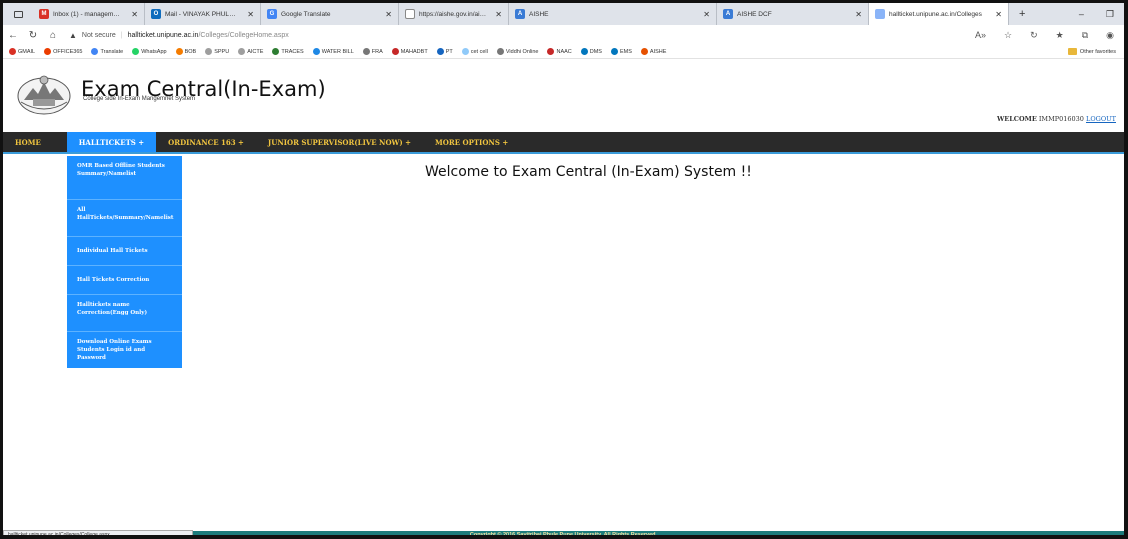 The image size is (1128, 539). What do you see at coordinates (613, 14) in the screenshot?
I see `tab-aishe: A AISHE ✕` at bounding box center [613, 14].